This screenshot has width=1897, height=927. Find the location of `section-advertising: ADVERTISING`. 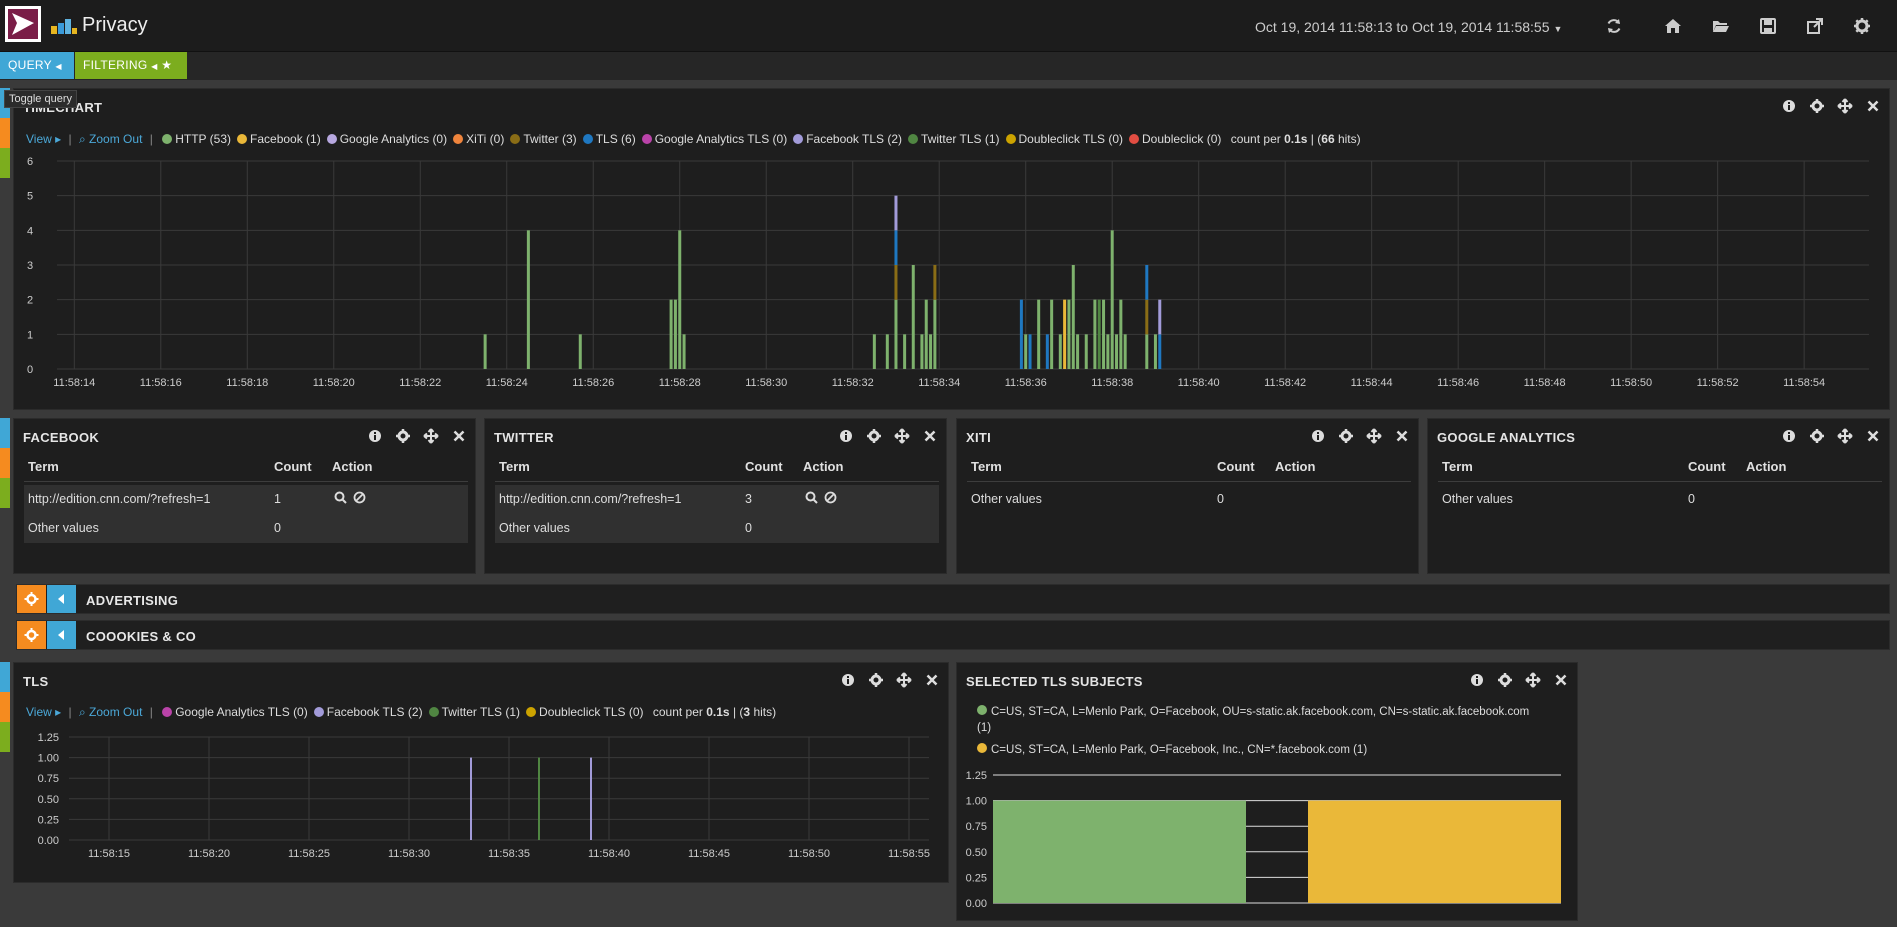

section-advertising: ADVERTISING is located at coordinates (953, 599).